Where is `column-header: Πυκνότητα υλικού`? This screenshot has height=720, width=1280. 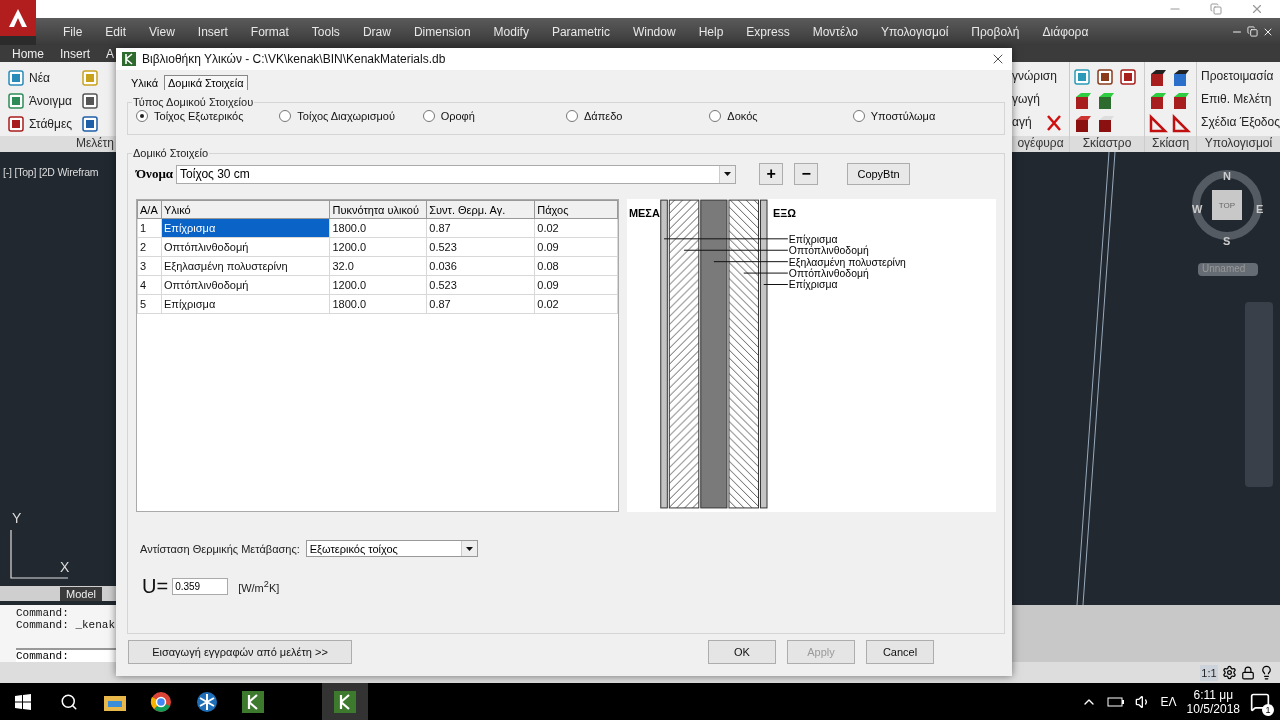
column-header: Πυκνότητα υλικού is located at coordinates (378, 209).